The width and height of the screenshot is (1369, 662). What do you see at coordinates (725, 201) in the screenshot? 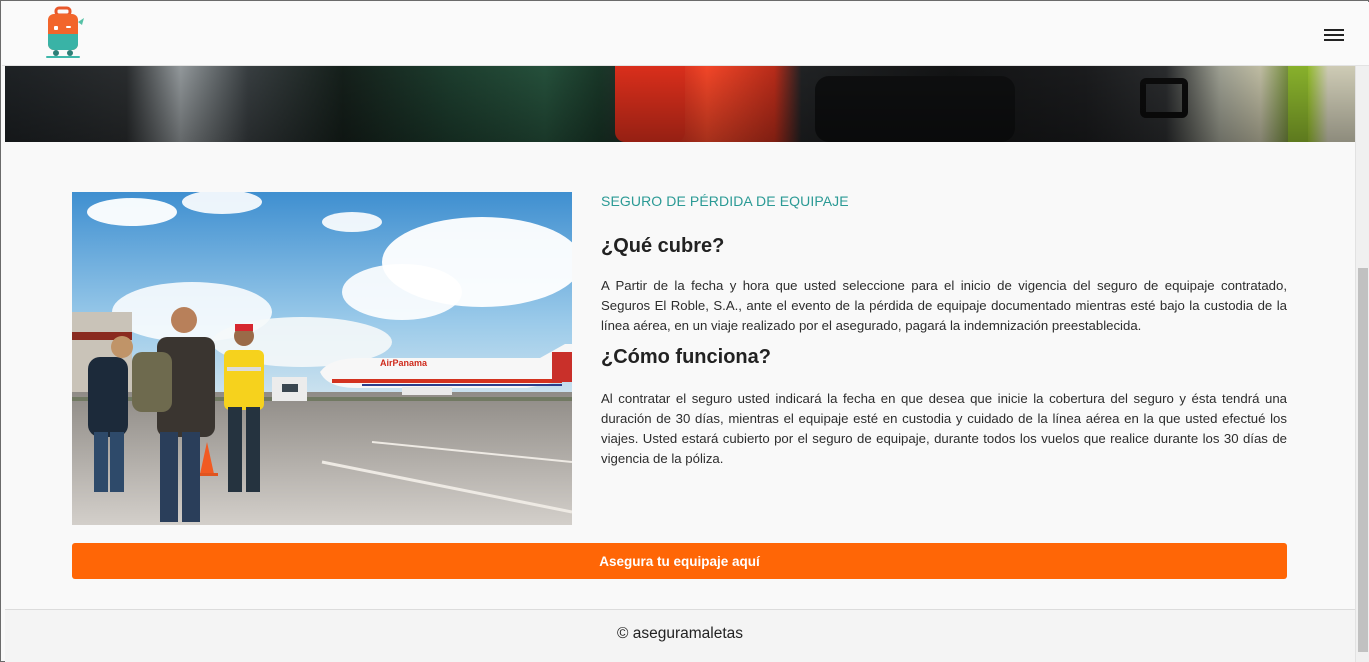
I see `section-eyebrow: SEGURO DE PÉRDIDA DE EQUIPAJE` at bounding box center [725, 201].